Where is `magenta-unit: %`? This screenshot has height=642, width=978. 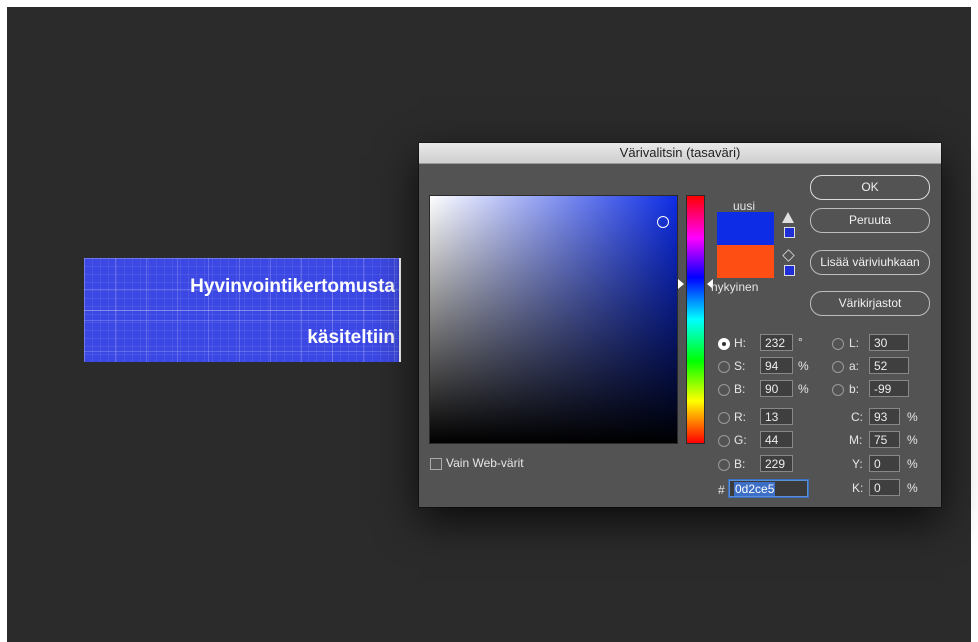
magenta-unit: % is located at coordinates (912, 440).